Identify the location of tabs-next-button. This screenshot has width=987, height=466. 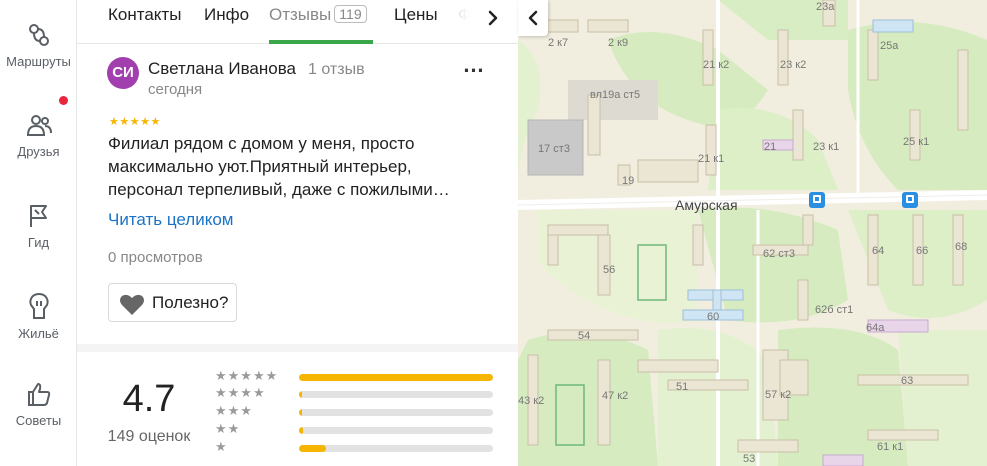
(493, 18).